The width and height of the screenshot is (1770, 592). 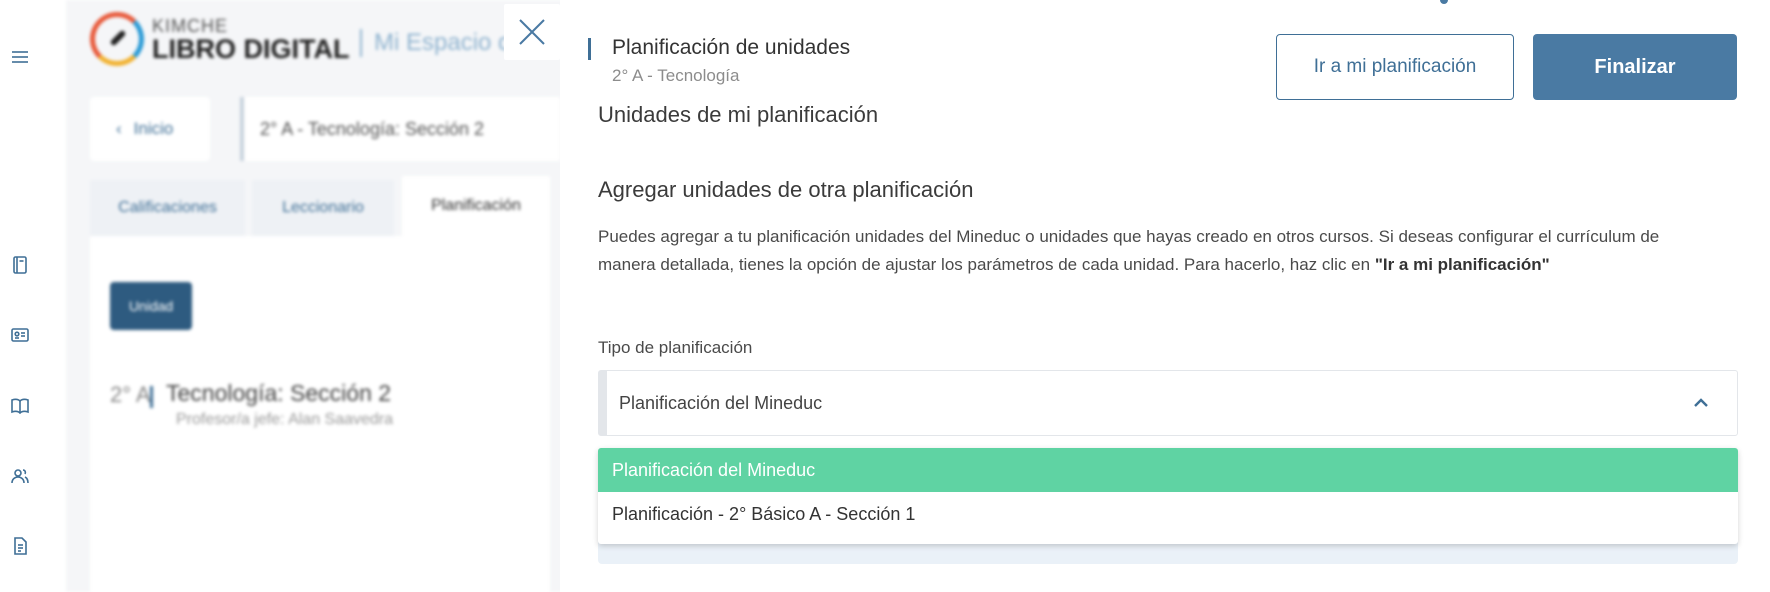 I want to click on notebook-icon, so click(x=20, y=265).